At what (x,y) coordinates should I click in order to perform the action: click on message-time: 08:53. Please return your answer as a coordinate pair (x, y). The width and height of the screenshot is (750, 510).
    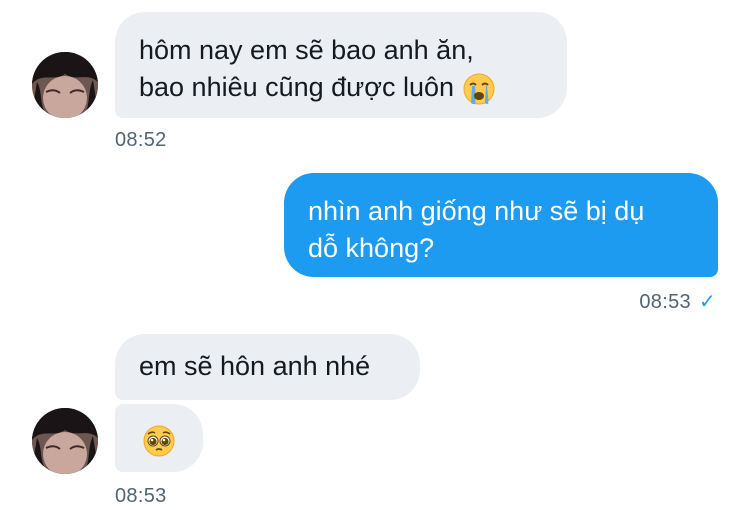
    Looking at the image, I should click on (665, 302).